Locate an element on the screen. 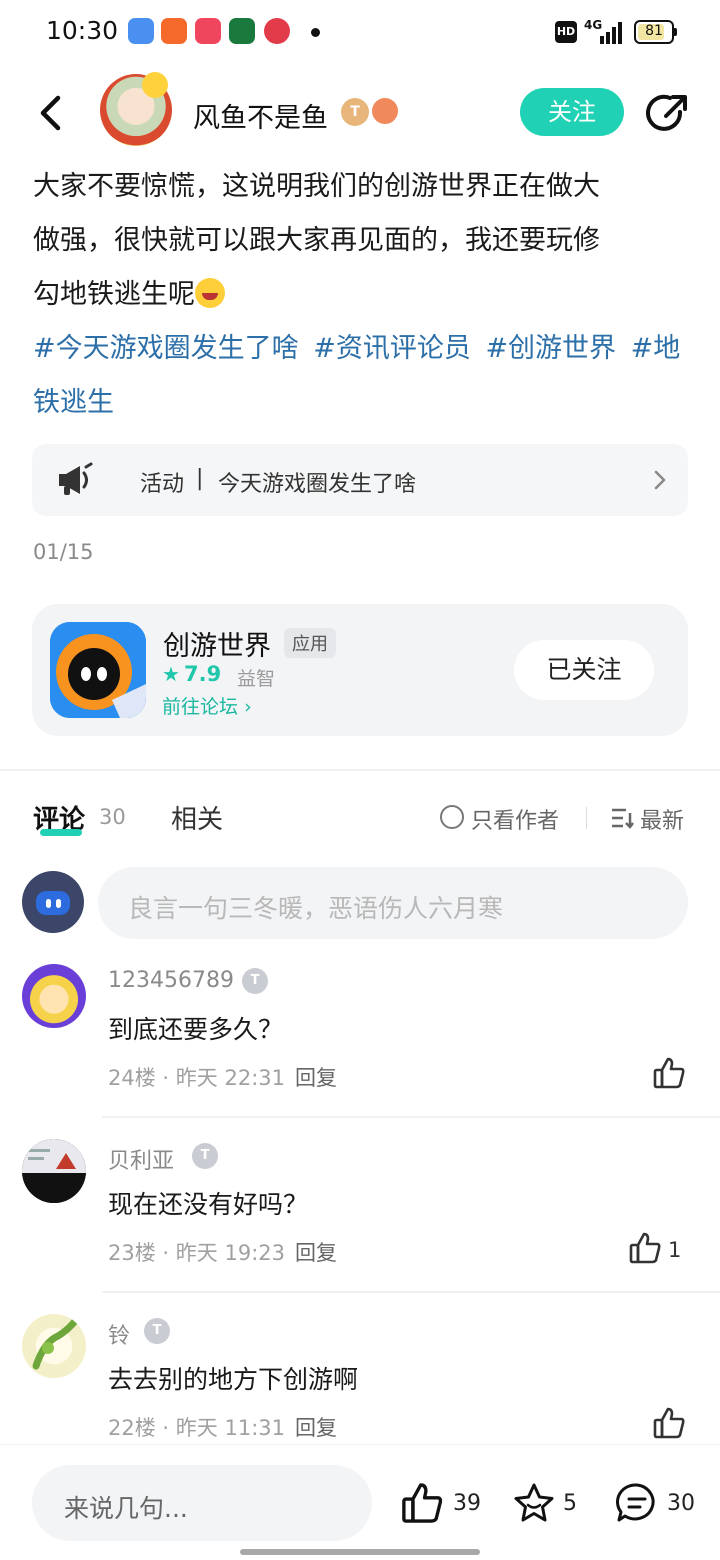 This screenshot has width=720, height=1560. comment-text: 现在还没有好吗？ is located at coordinates (208, 1204).